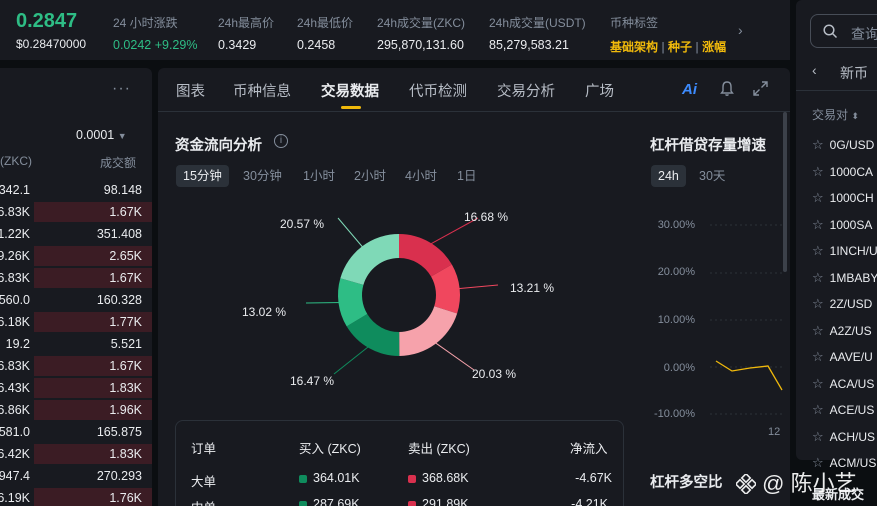 Image resolution: width=877 pixels, height=506 pixels. I want to click on pair-symbol: ACH/US, so click(852, 436).